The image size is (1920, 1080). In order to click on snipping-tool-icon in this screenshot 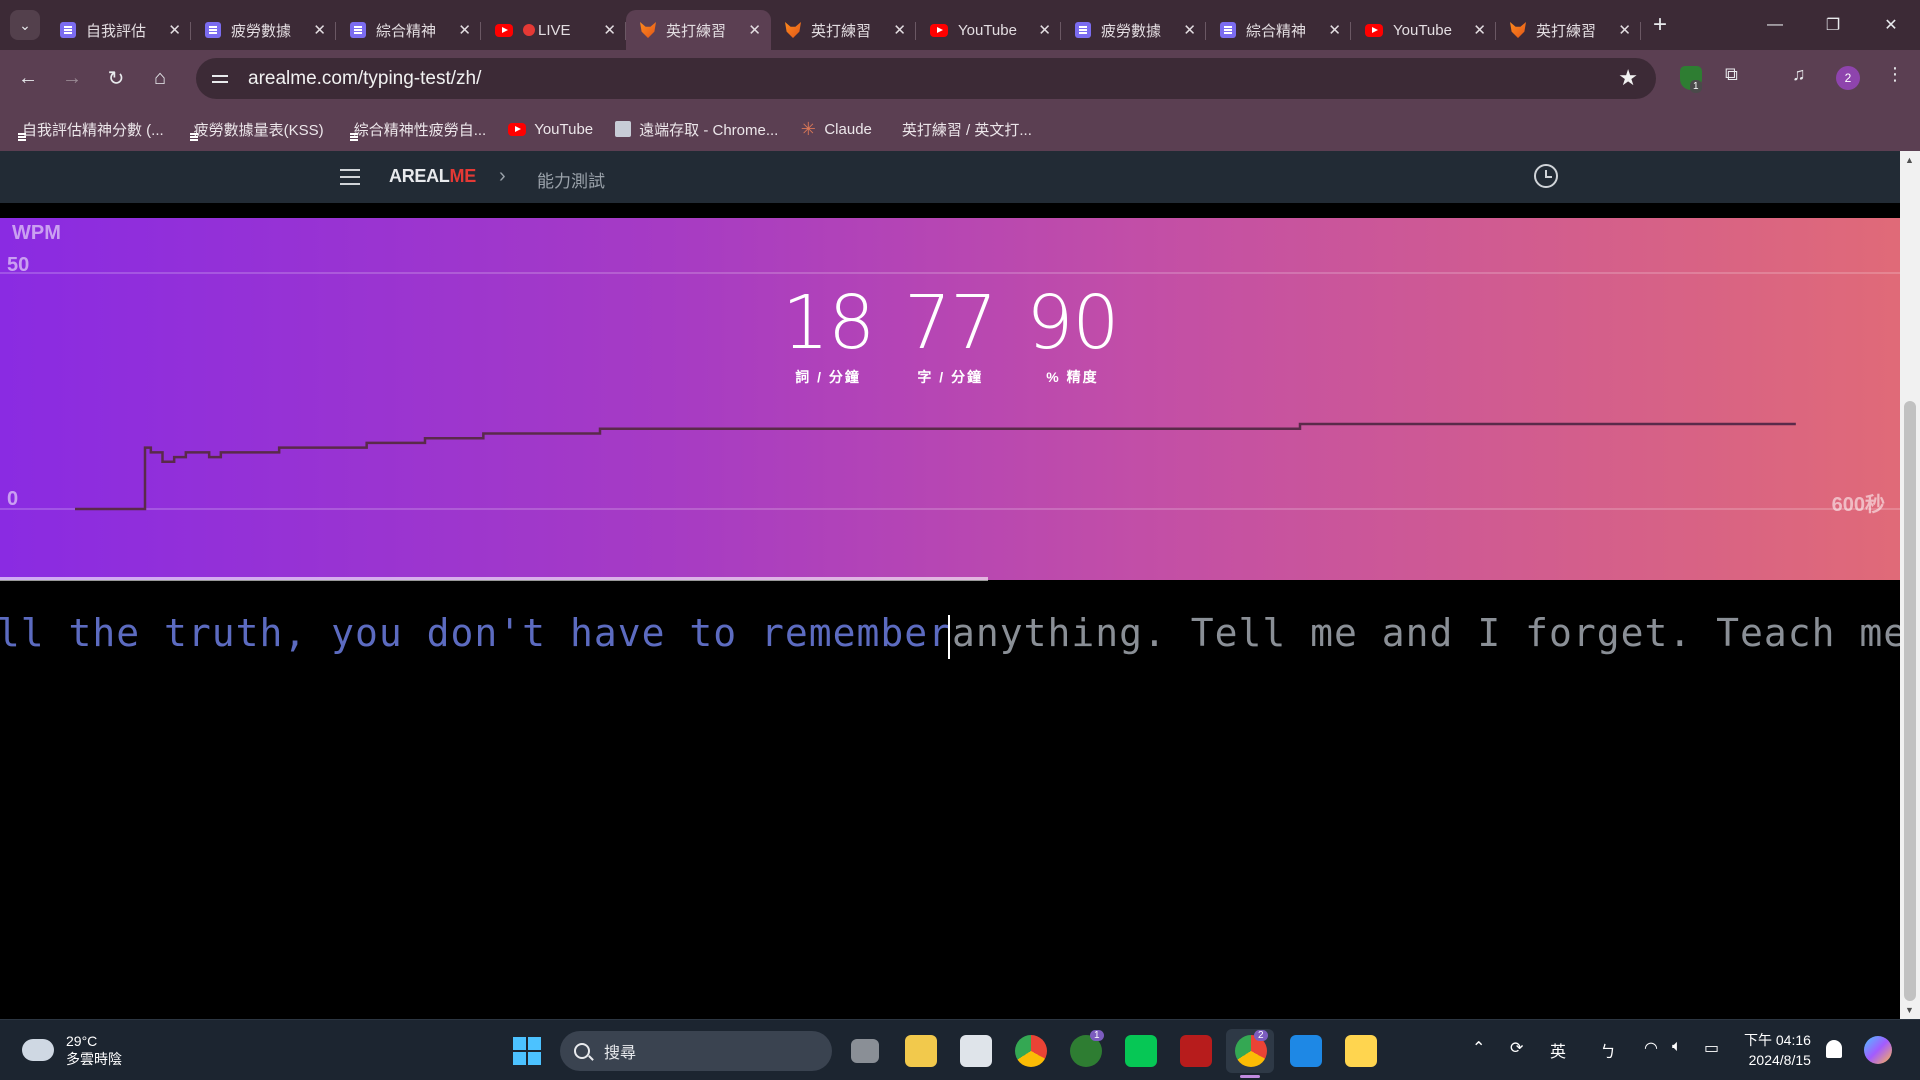, I will do `click(976, 1051)`.